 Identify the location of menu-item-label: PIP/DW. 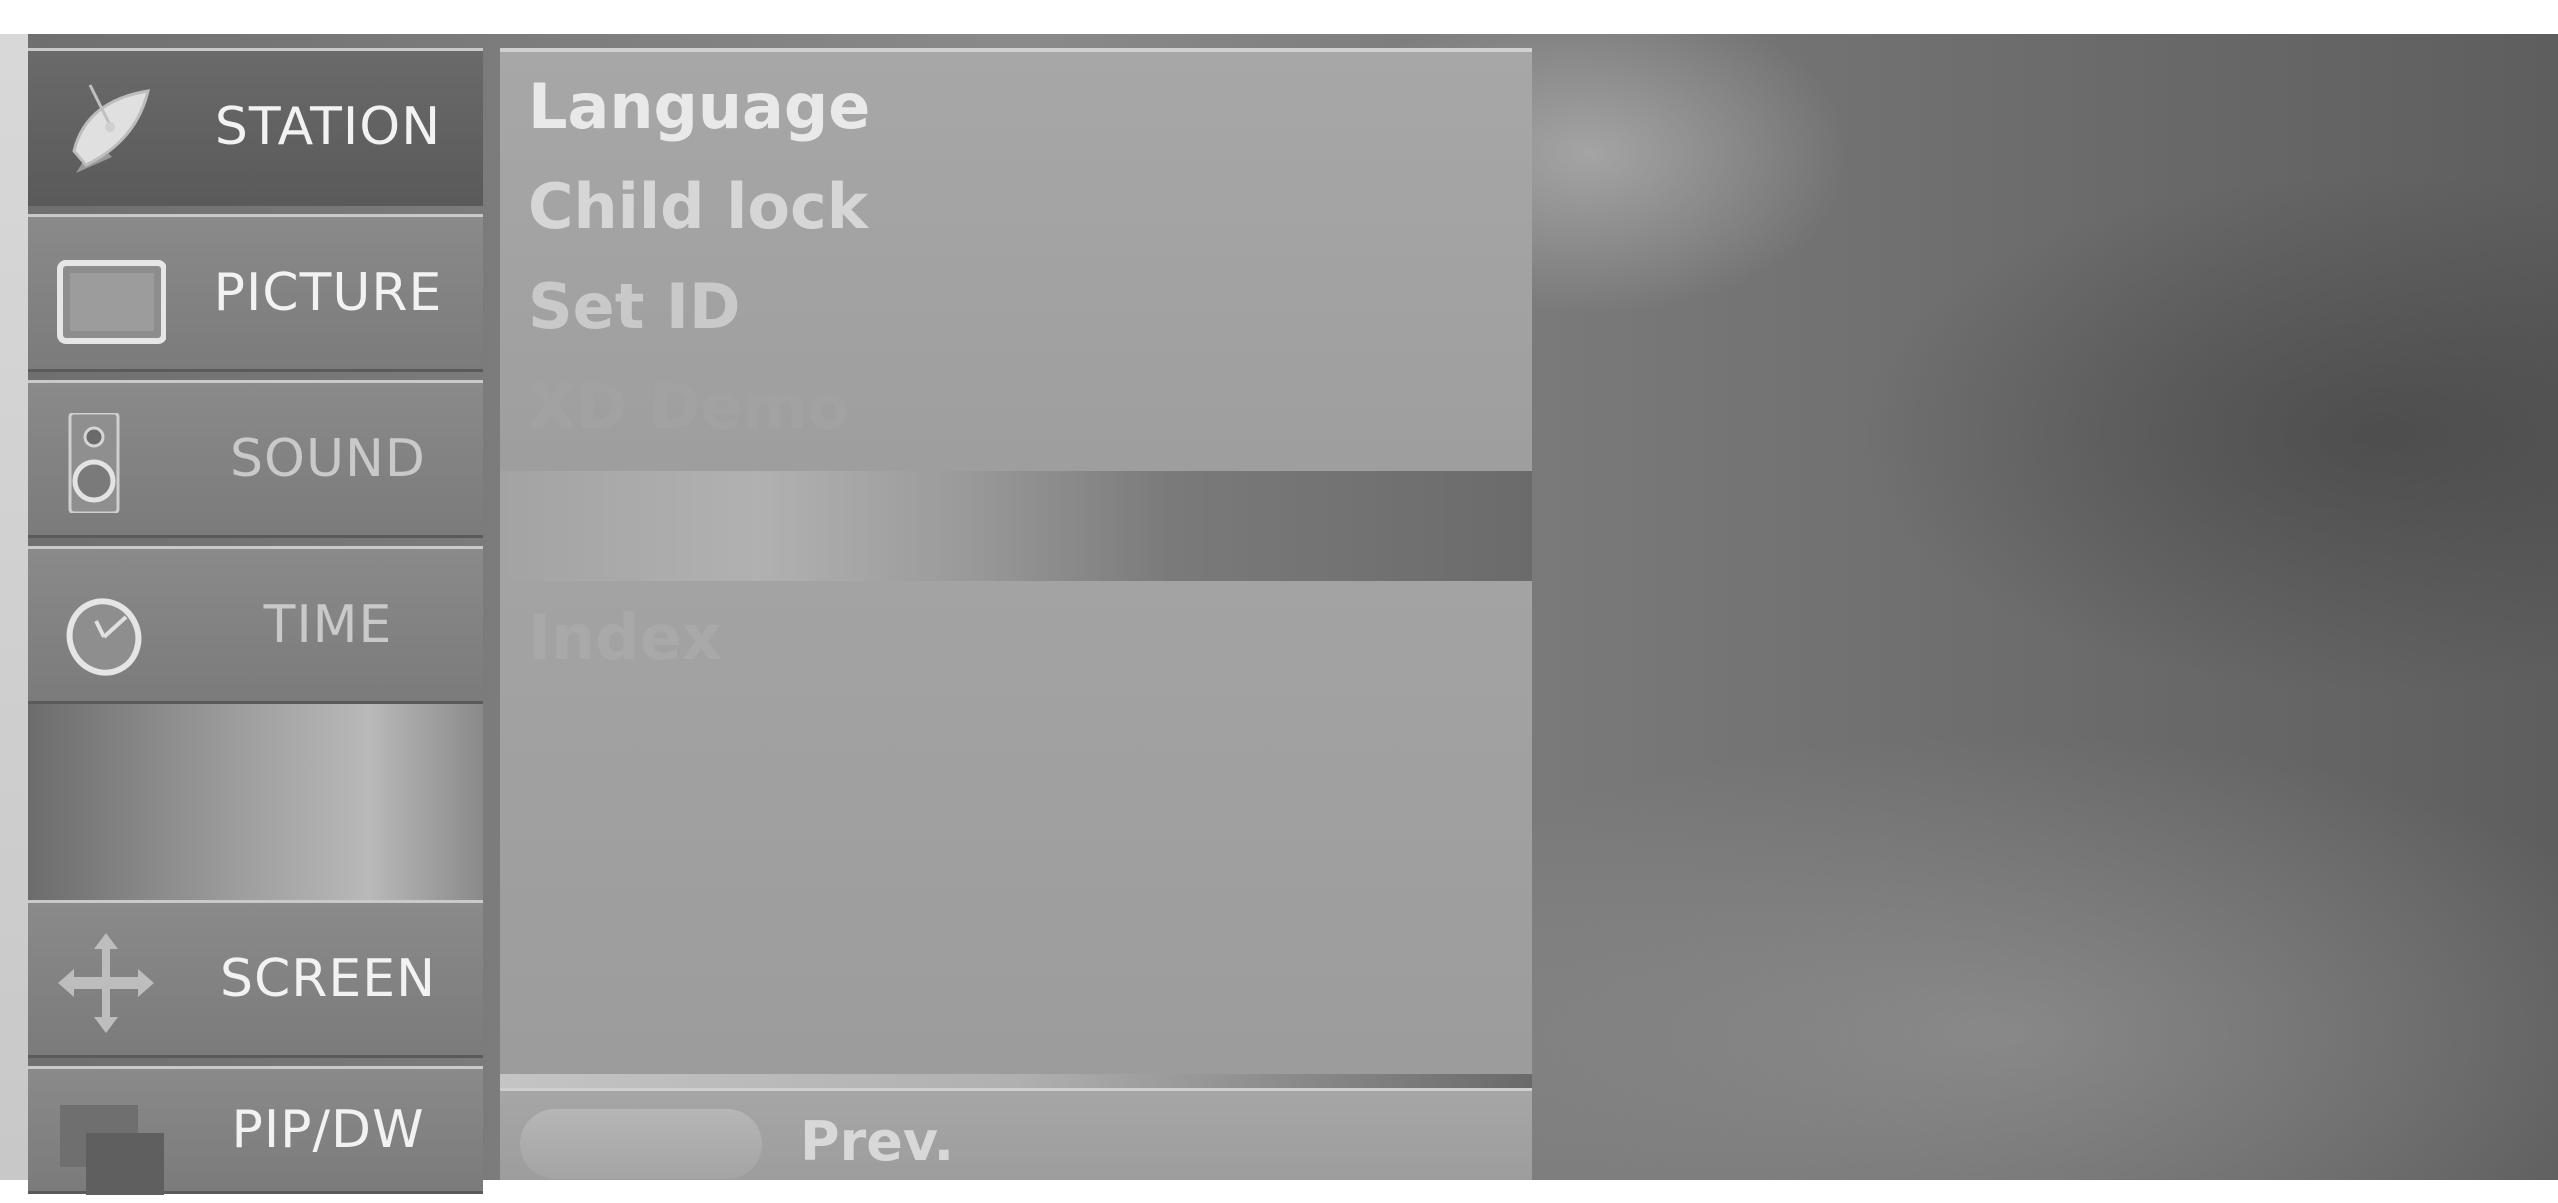
(328, 1130).